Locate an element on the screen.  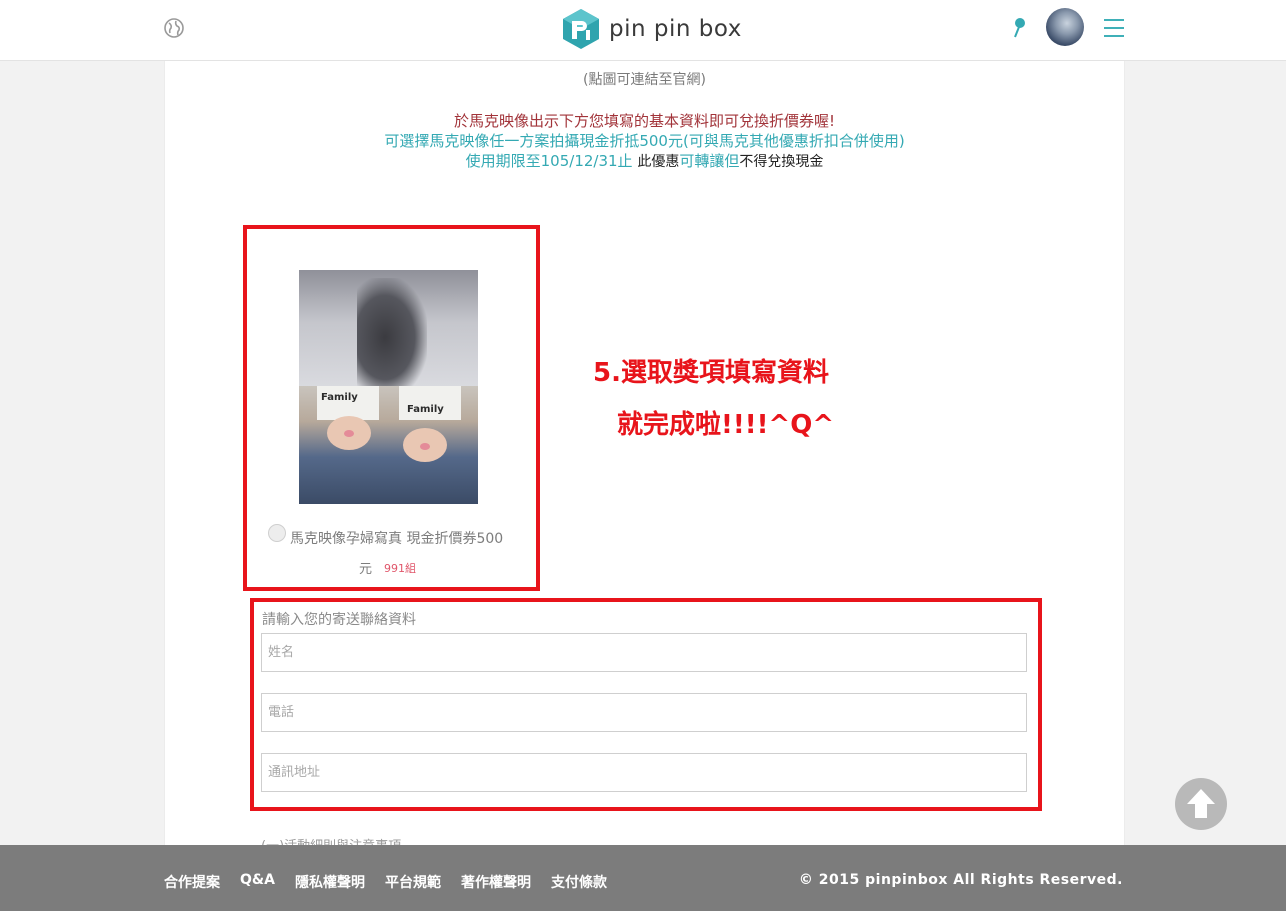
offer-text: 此優惠 is located at coordinates (658, 162).